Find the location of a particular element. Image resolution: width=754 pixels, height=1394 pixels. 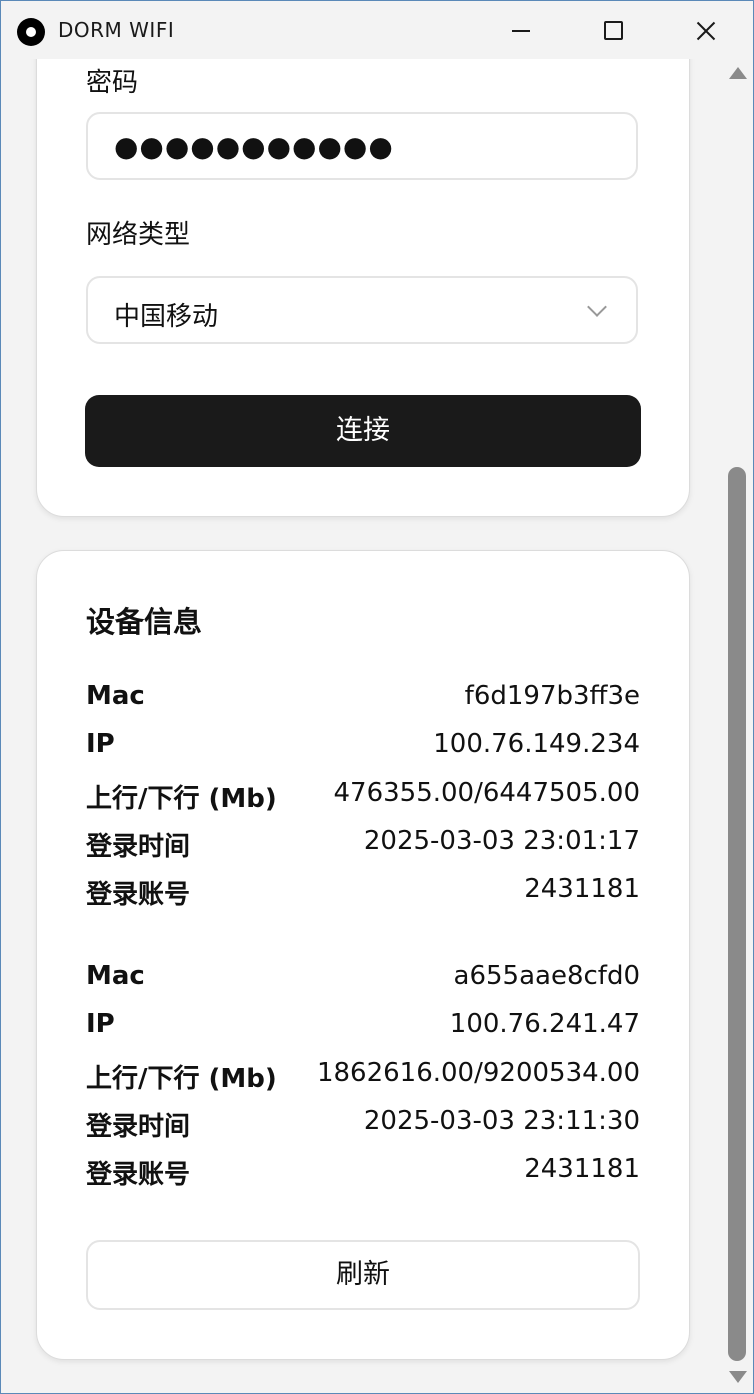

device-1-mac-row: Mac f6d197b3ff3e is located at coordinates (363, 701).